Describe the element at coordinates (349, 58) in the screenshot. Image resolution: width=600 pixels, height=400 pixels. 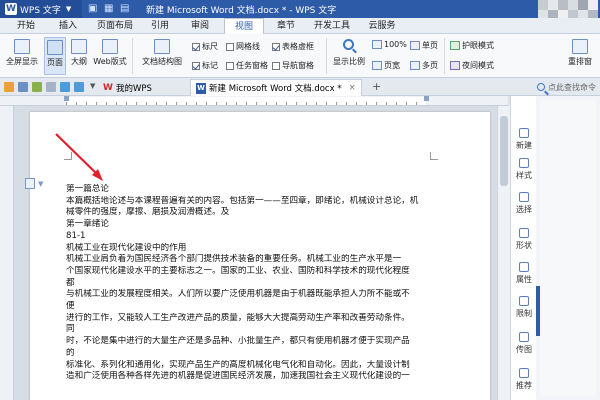
I see `zoom-button: 显示比例` at that location.